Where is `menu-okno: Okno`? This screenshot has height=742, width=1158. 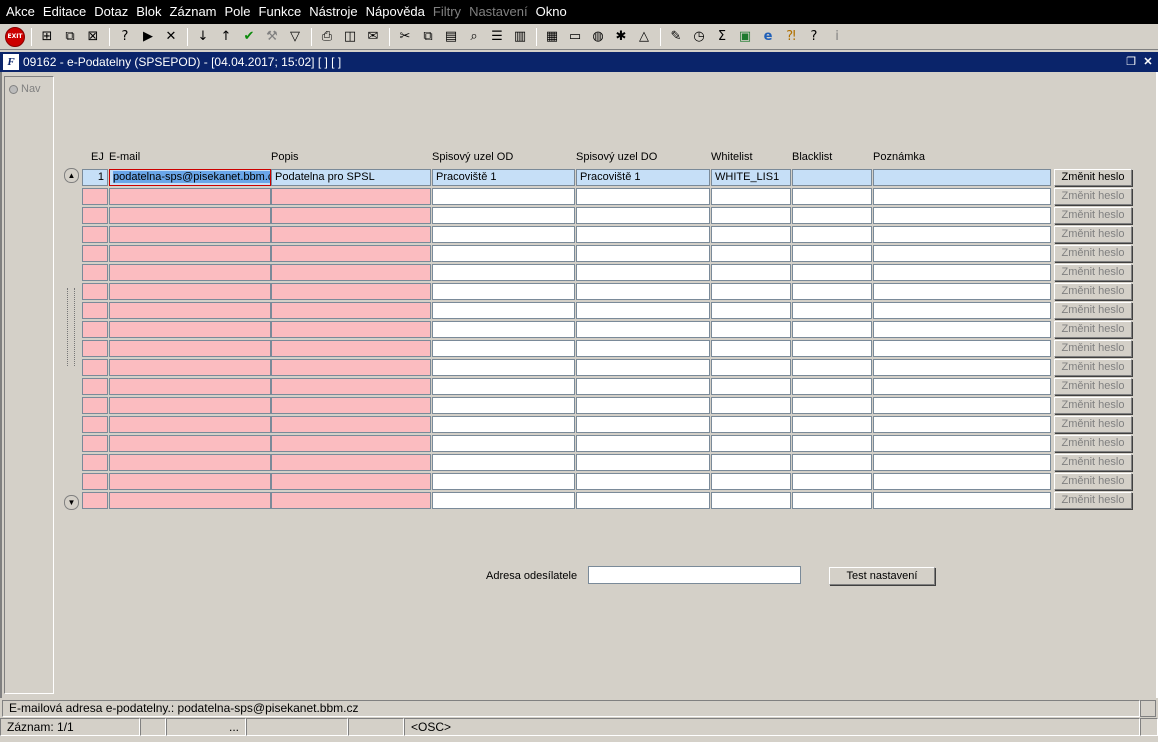
menu-okno: Okno is located at coordinates (551, 12).